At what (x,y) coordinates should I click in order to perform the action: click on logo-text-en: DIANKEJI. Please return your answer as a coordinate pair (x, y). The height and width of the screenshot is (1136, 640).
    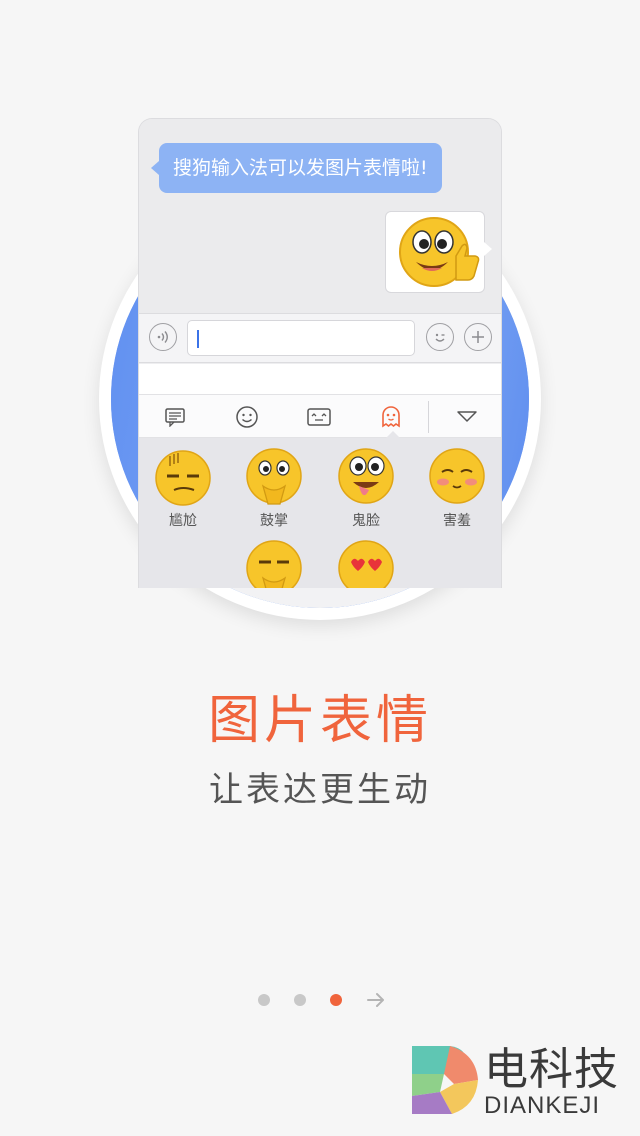
    Looking at the image, I should click on (542, 1105).